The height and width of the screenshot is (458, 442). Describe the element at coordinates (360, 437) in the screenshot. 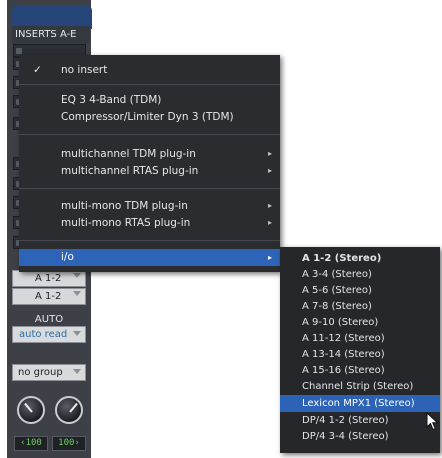

I see `io-item-dp4-3-4: DP/4 3-4 (Stereo)` at that location.